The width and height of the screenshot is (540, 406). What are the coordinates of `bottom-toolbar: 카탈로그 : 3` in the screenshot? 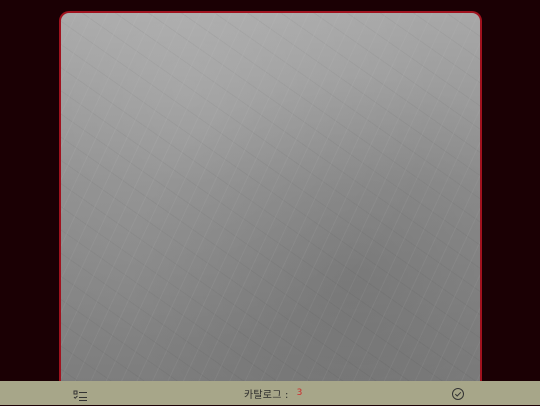 It's located at (270, 393).